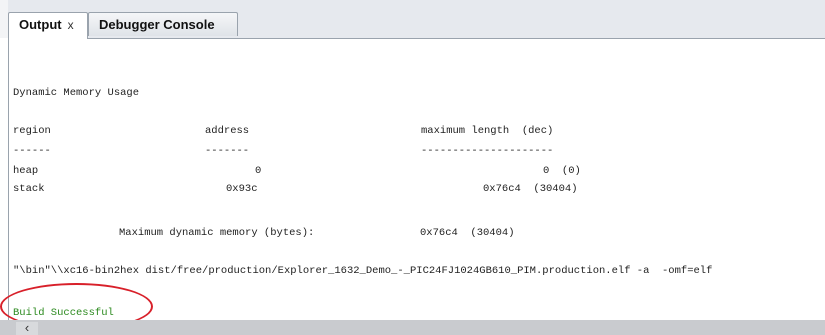 The height and width of the screenshot is (335, 825). I want to click on tab-output: Output x, so click(48, 25).